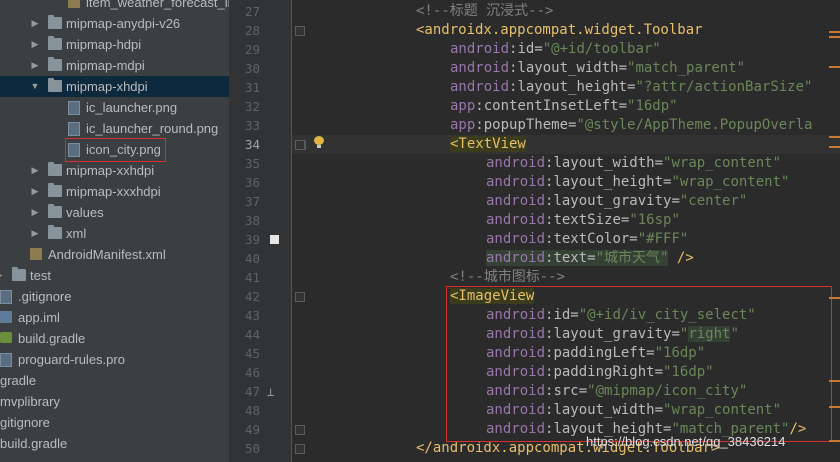 The height and width of the screenshot is (462, 840). I want to click on line-number: 41, so click(252, 277).